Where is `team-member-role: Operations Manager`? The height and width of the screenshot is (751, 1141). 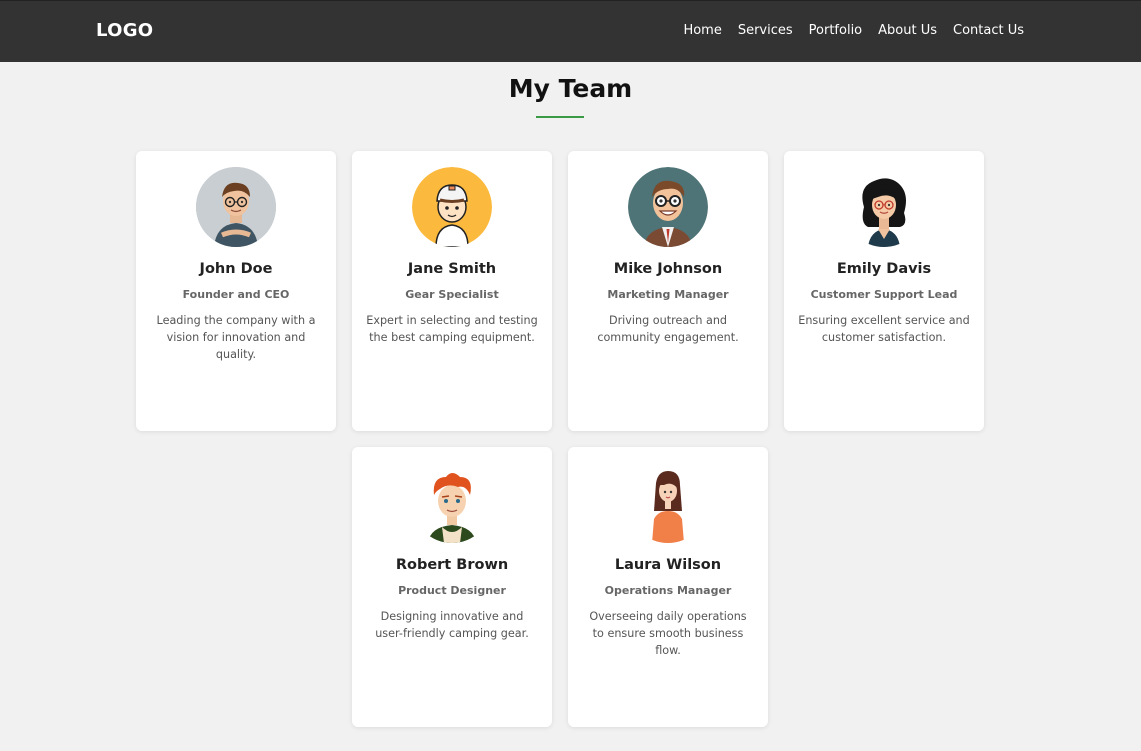 team-member-role: Operations Manager is located at coordinates (668, 590).